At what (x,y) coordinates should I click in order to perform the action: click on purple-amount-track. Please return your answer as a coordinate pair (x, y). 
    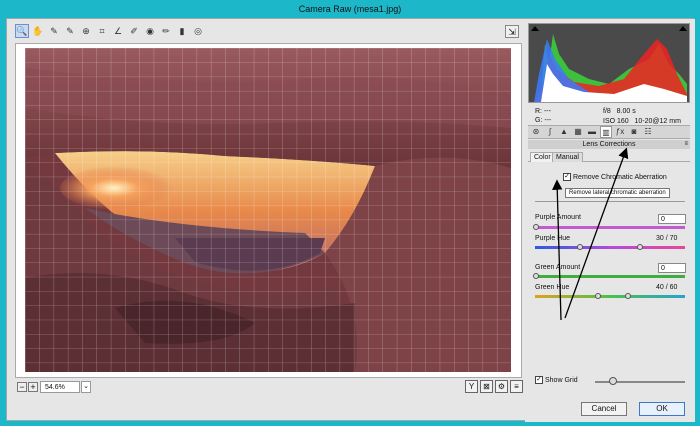
    Looking at the image, I should click on (610, 227).